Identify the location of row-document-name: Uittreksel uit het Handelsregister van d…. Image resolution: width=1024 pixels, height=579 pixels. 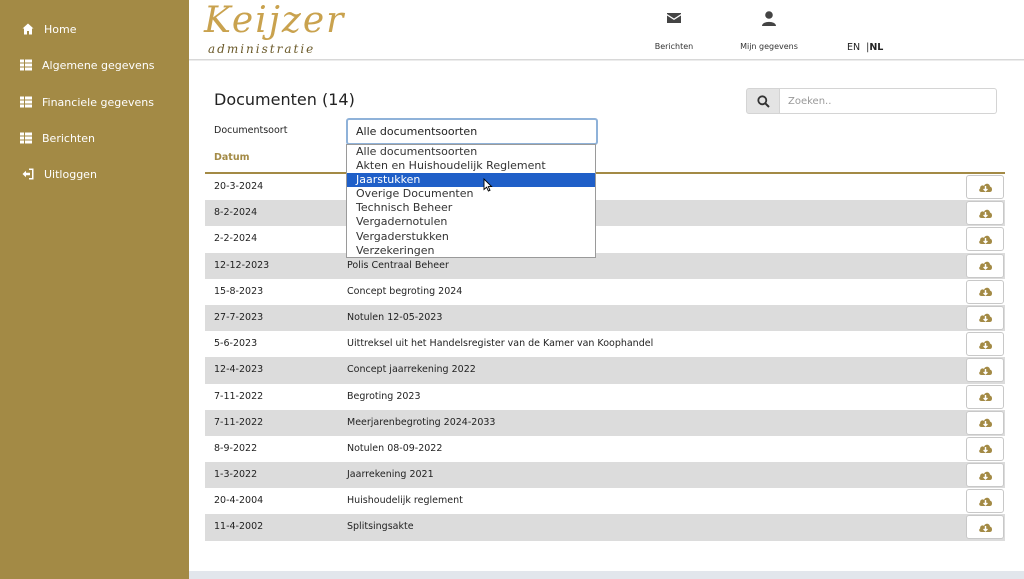
(500, 343).